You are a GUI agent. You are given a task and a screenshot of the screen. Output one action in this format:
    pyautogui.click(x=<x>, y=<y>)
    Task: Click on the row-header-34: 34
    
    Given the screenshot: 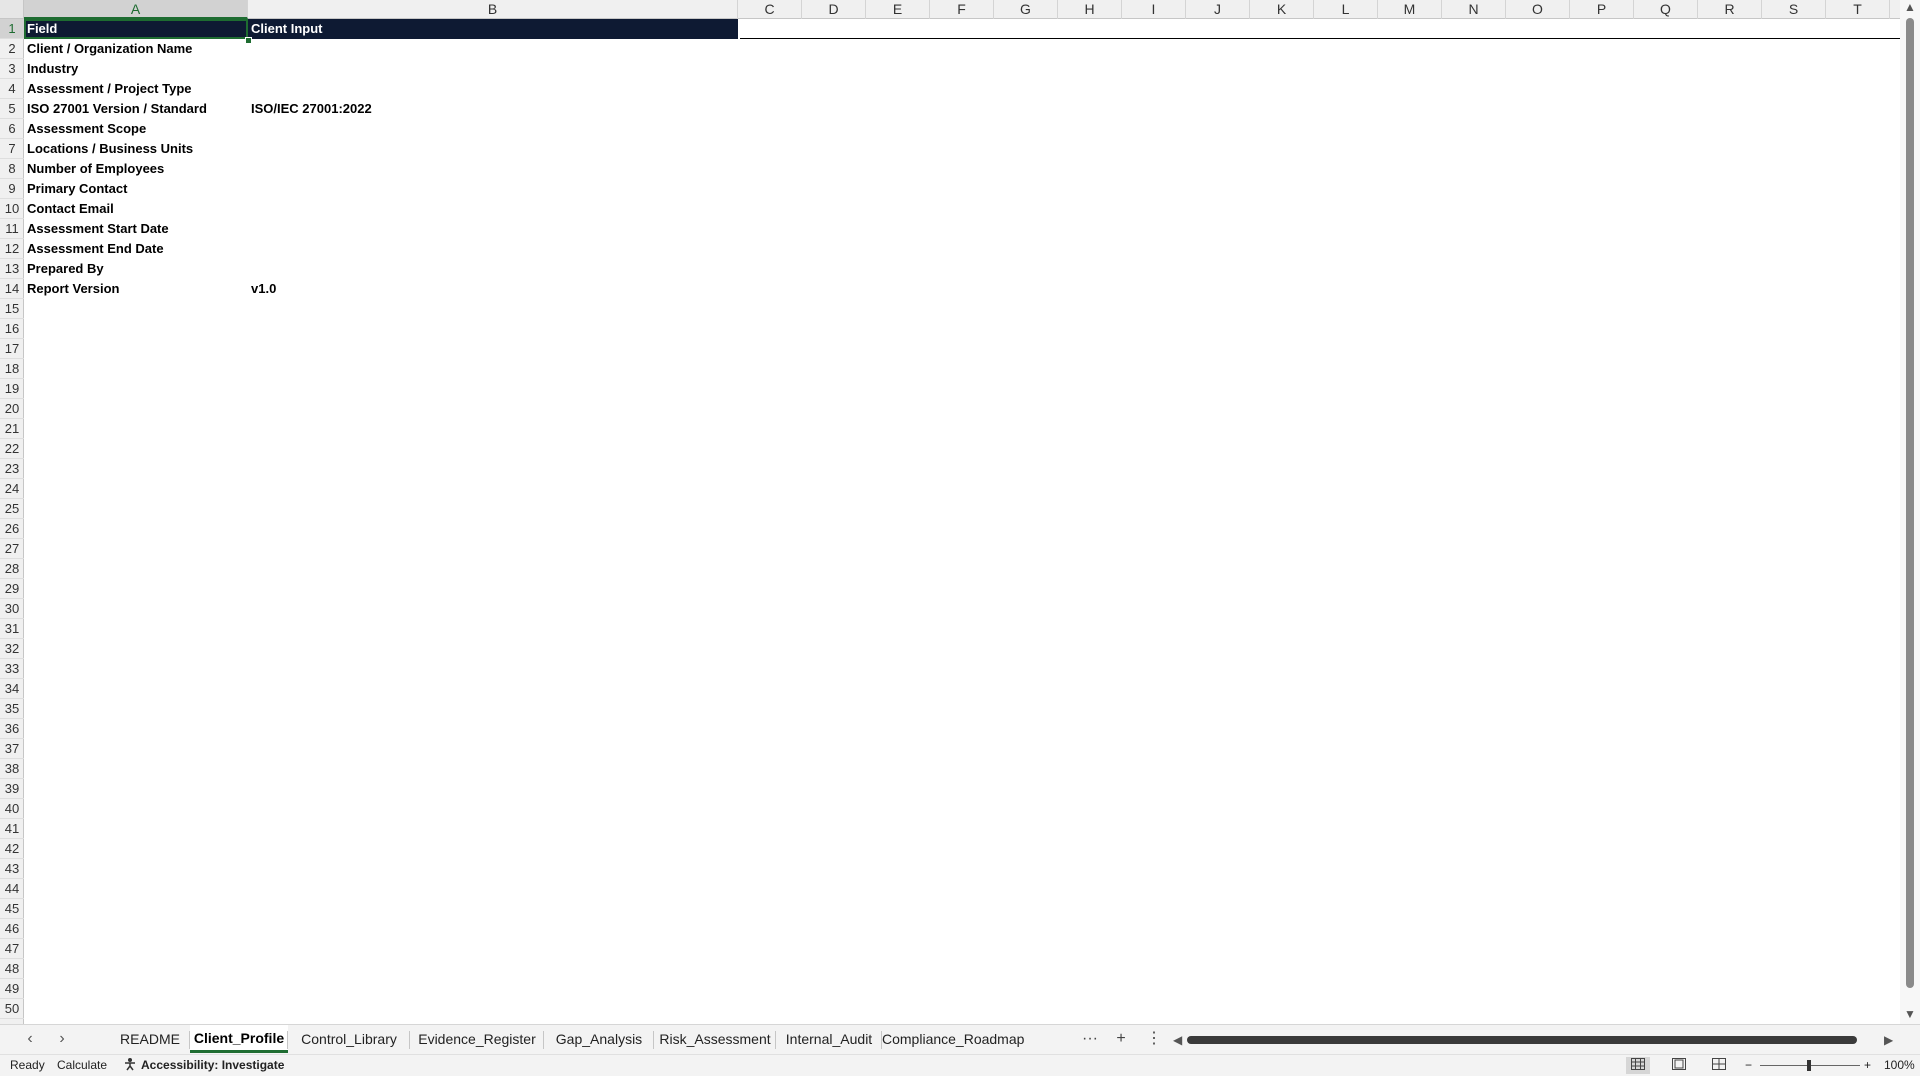 What is the action you would take?
    pyautogui.click(x=12, y=689)
    